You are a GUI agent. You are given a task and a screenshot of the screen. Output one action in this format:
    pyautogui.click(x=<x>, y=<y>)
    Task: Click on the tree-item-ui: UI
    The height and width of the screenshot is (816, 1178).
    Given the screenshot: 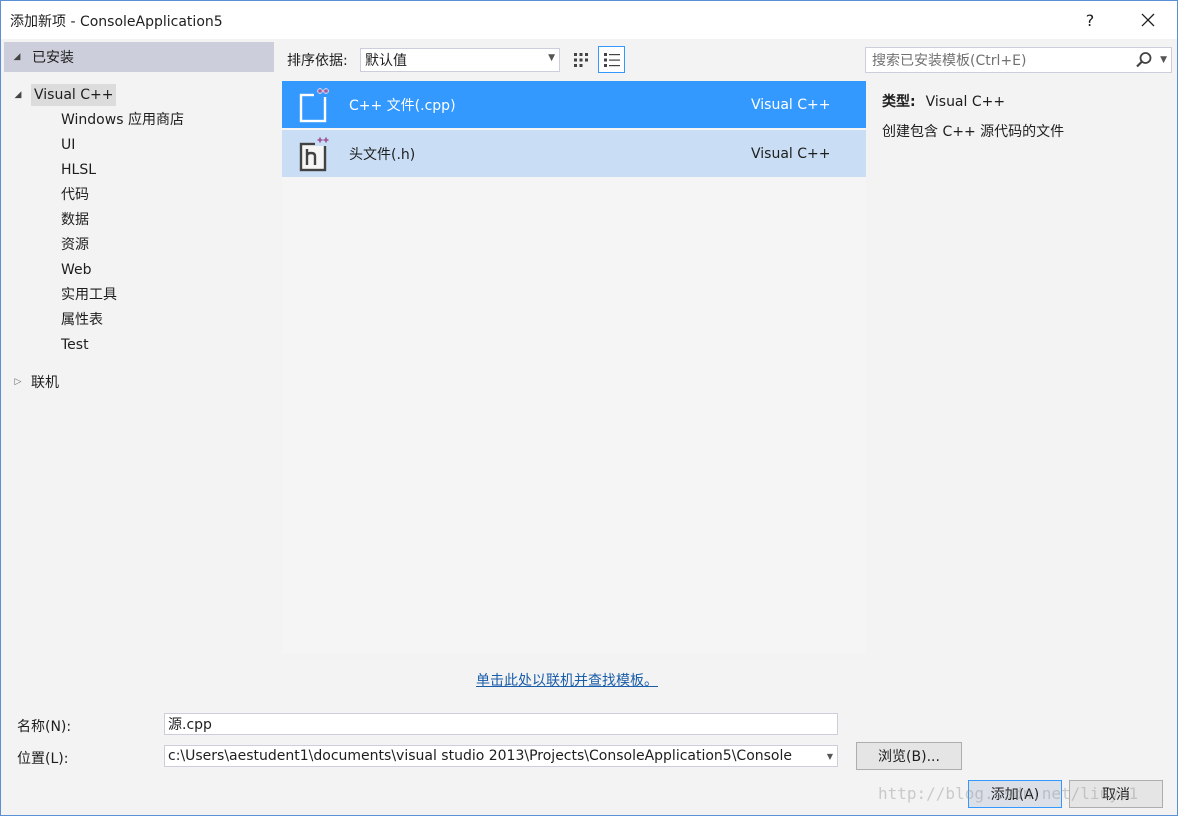 What is the action you would take?
    pyautogui.click(x=68, y=145)
    